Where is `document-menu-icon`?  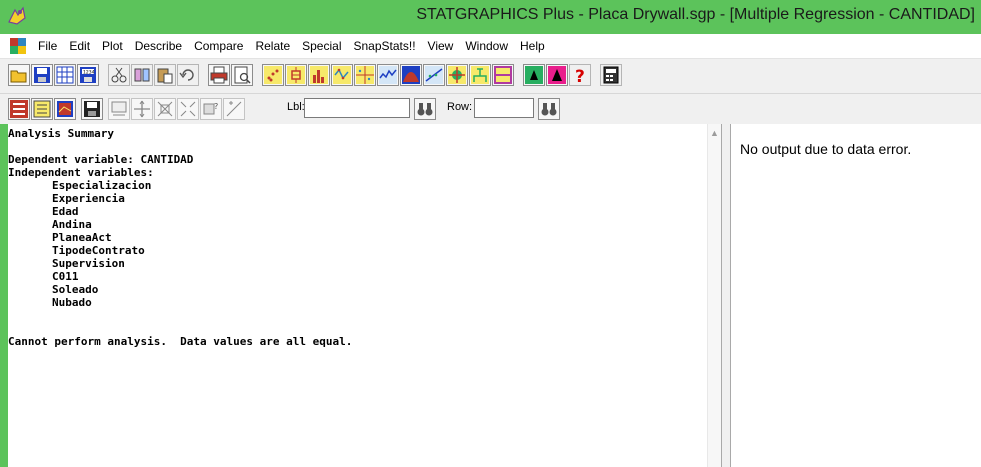
document-menu-icon is located at coordinates (18, 46).